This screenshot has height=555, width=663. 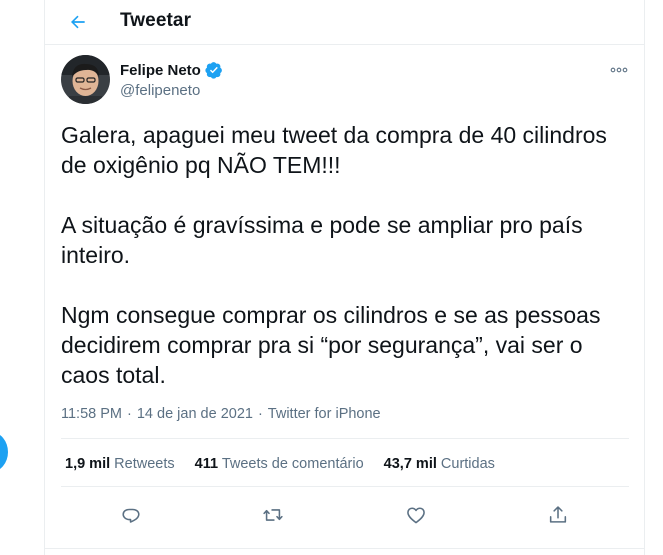 I want to click on more-options-button, so click(x=619, y=70).